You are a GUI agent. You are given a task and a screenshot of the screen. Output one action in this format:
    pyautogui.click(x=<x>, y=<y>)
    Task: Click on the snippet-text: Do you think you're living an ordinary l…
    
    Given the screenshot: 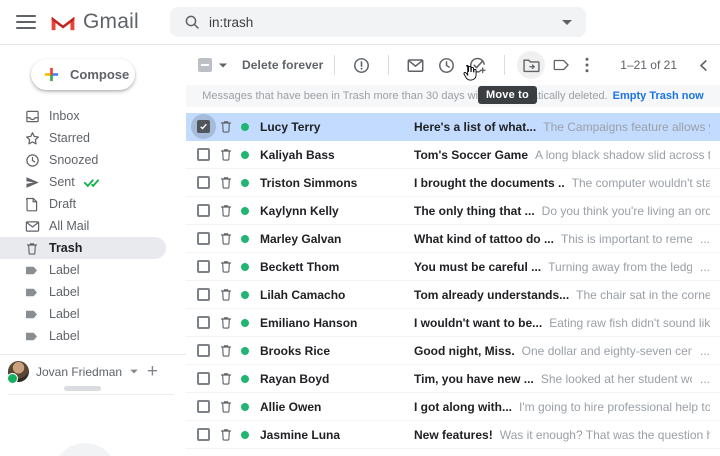 What is the action you would take?
    pyautogui.click(x=625, y=210)
    